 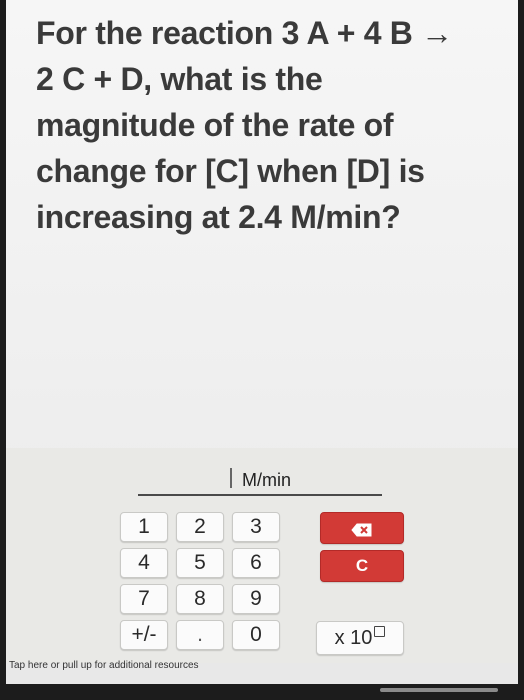 What do you see at coordinates (256, 563) in the screenshot?
I see `key-6: 6` at bounding box center [256, 563].